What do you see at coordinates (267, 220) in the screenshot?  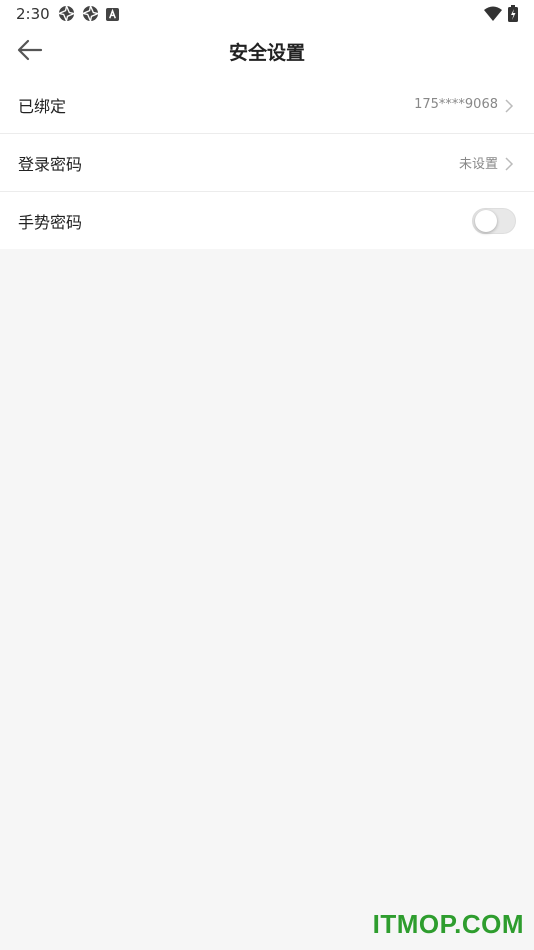 I see `settings-item-gesture-password: 手势密码` at bounding box center [267, 220].